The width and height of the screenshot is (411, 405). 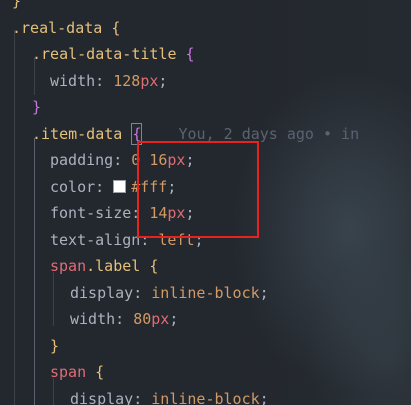 I want to click on code-line: span.label {, so click(x=104, y=266).